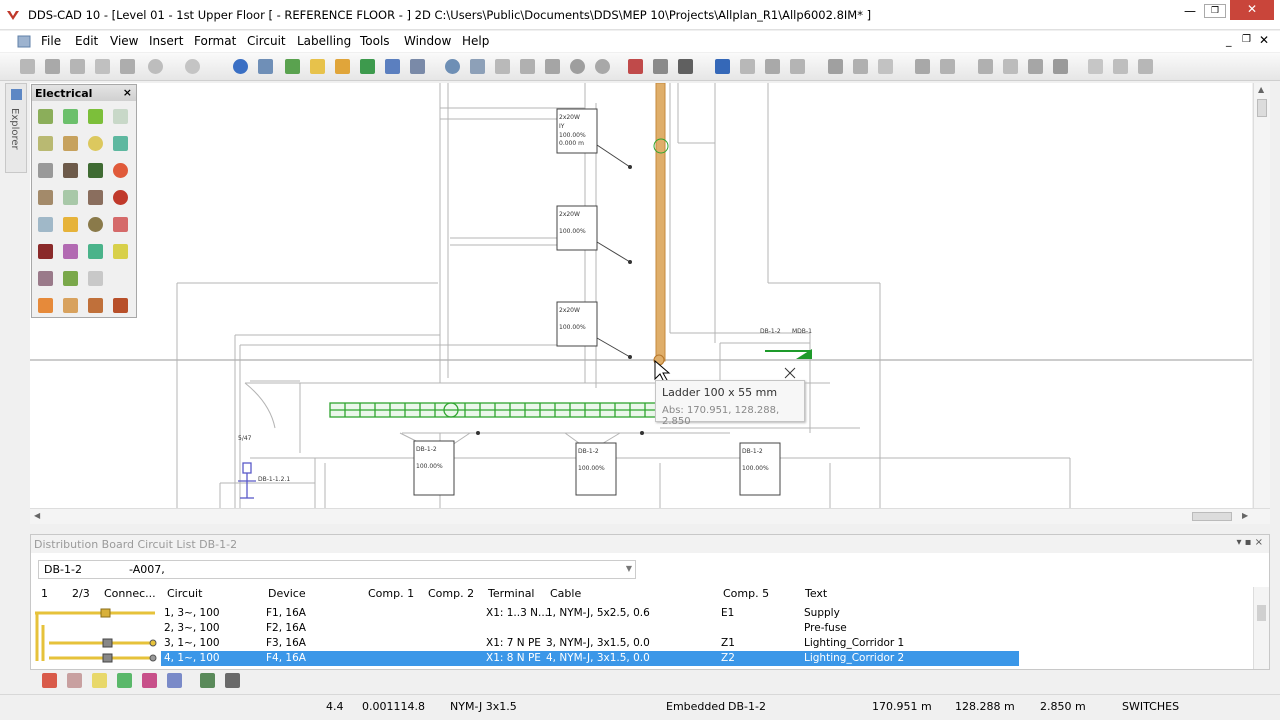 This screenshot has width=1280, height=720. Describe the element at coordinates (95, 224) in the screenshot. I see `speaker-icon` at that location.